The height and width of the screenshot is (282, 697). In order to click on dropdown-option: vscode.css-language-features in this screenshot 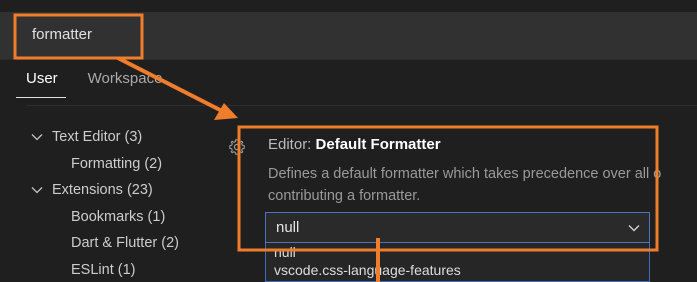, I will do `click(457, 270)`.